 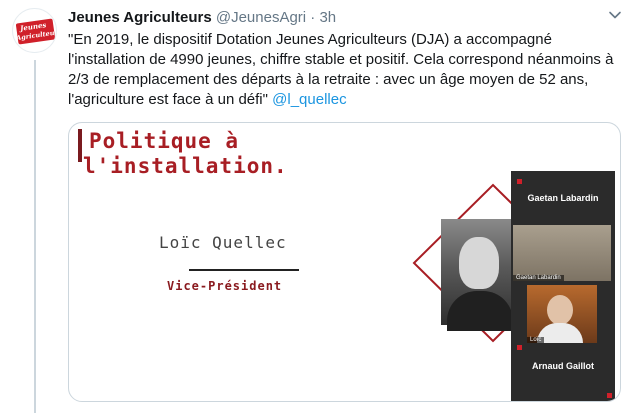 I want to click on photo-face, so click(x=479, y=263).